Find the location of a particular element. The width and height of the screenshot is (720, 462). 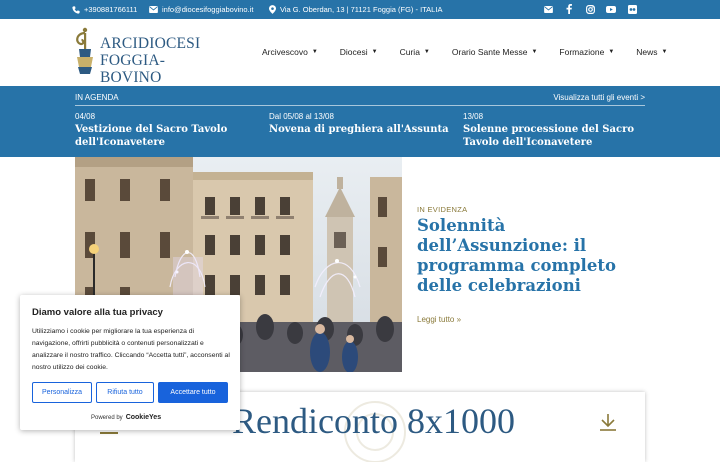

logo-line-2: FOGGIA-BOVINO is located at coordinates (133, 69).